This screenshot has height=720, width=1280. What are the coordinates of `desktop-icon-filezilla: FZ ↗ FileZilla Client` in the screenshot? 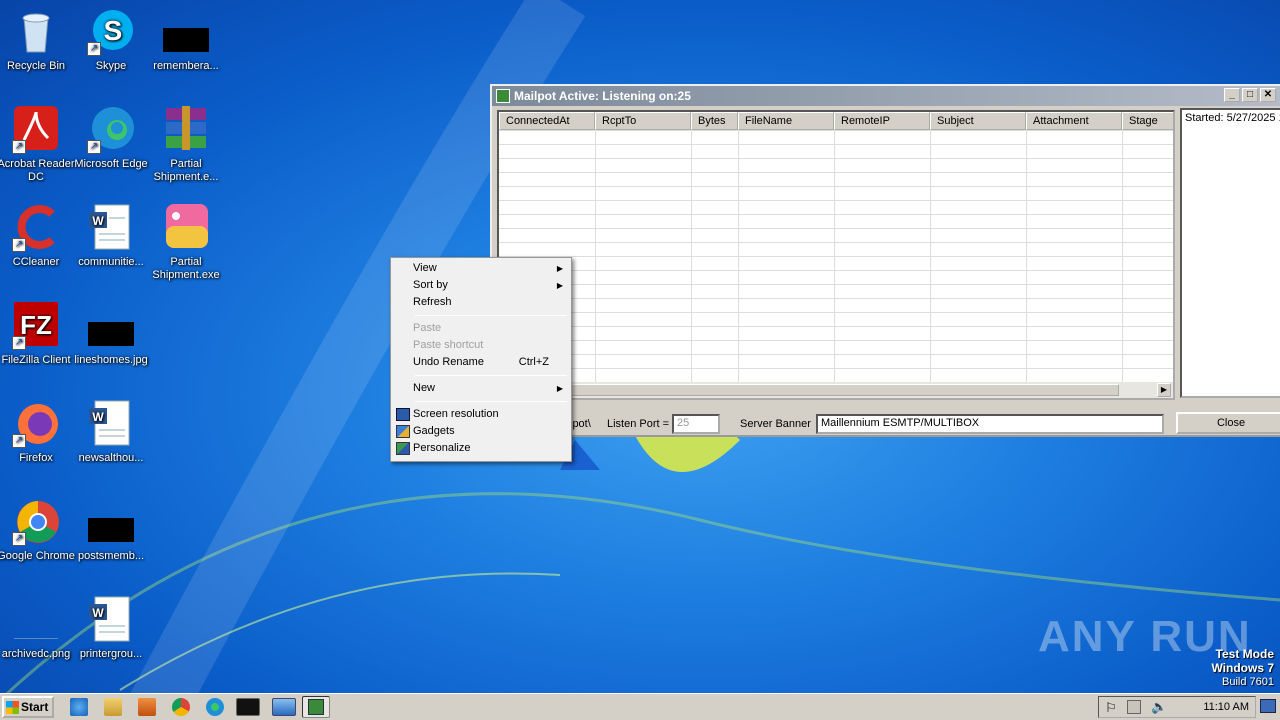 It's located at (37, 334).